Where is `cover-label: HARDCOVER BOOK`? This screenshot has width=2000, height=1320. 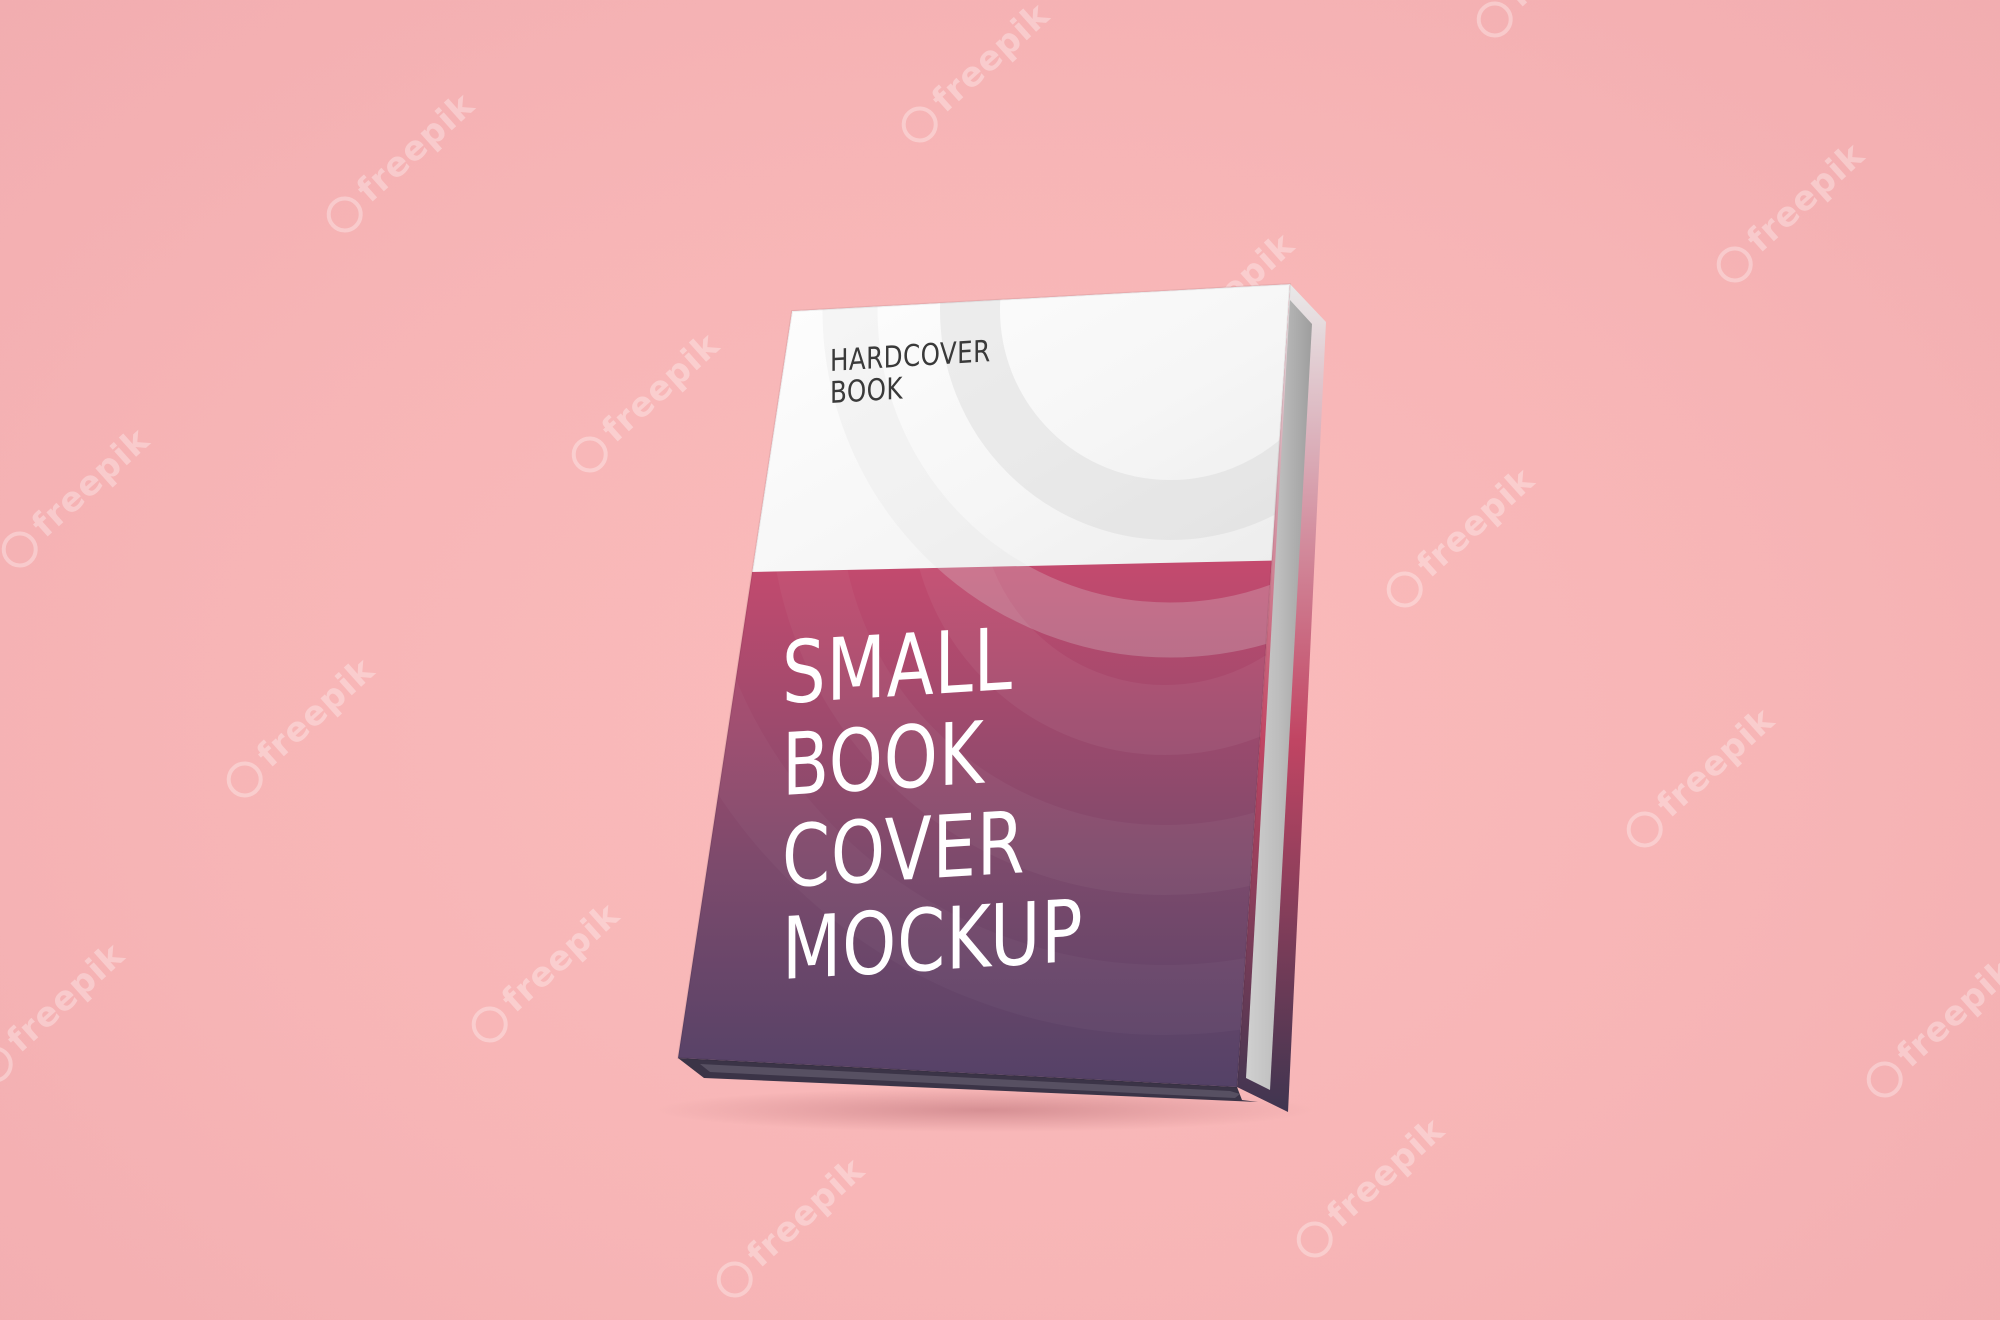 cover-label: HARDCOVER BOOK is located at coordinates (910, 372).